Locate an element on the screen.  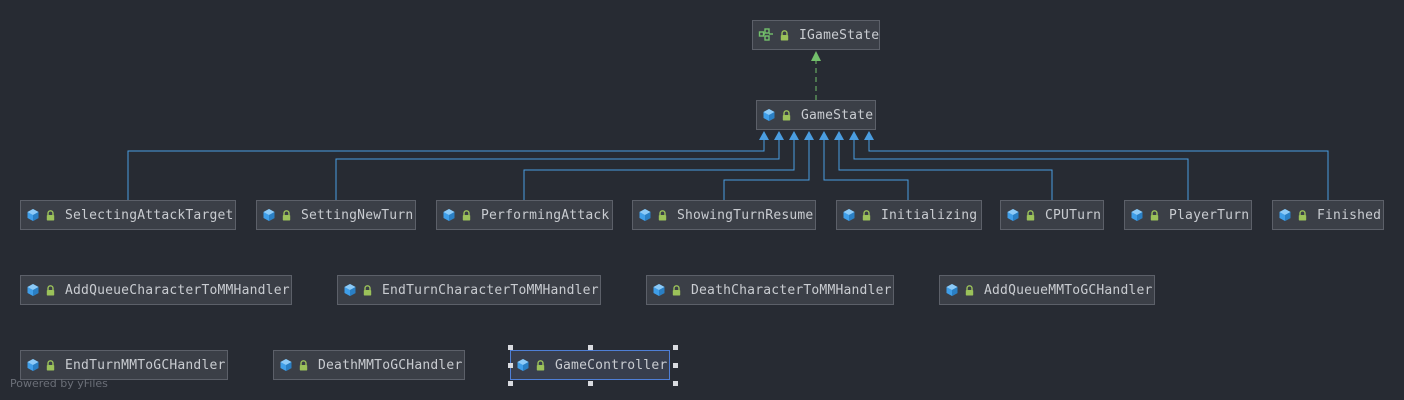
node-label: GameState is located at coordinates (837, 115).